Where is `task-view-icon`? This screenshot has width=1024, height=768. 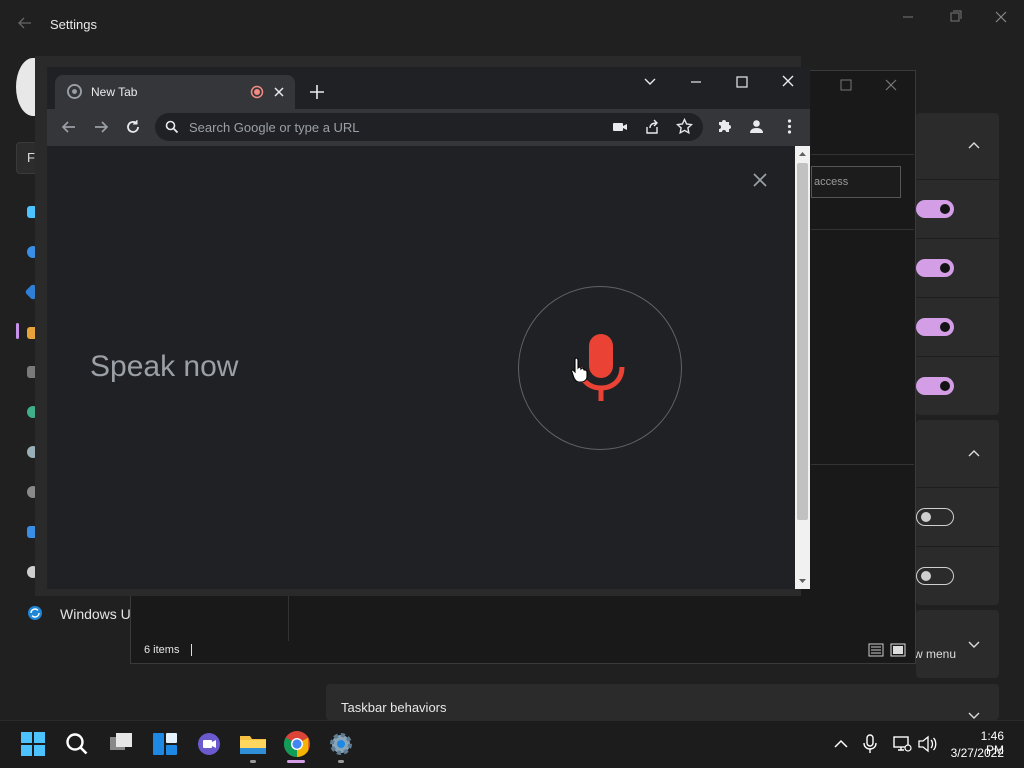 task-view-icon is located at coordinates (121, 744).